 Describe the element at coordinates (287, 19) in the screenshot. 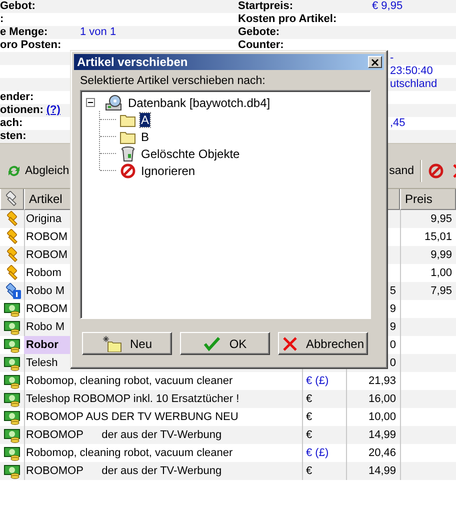

I see `field-label: Kosten pro Artikel:` at that location.